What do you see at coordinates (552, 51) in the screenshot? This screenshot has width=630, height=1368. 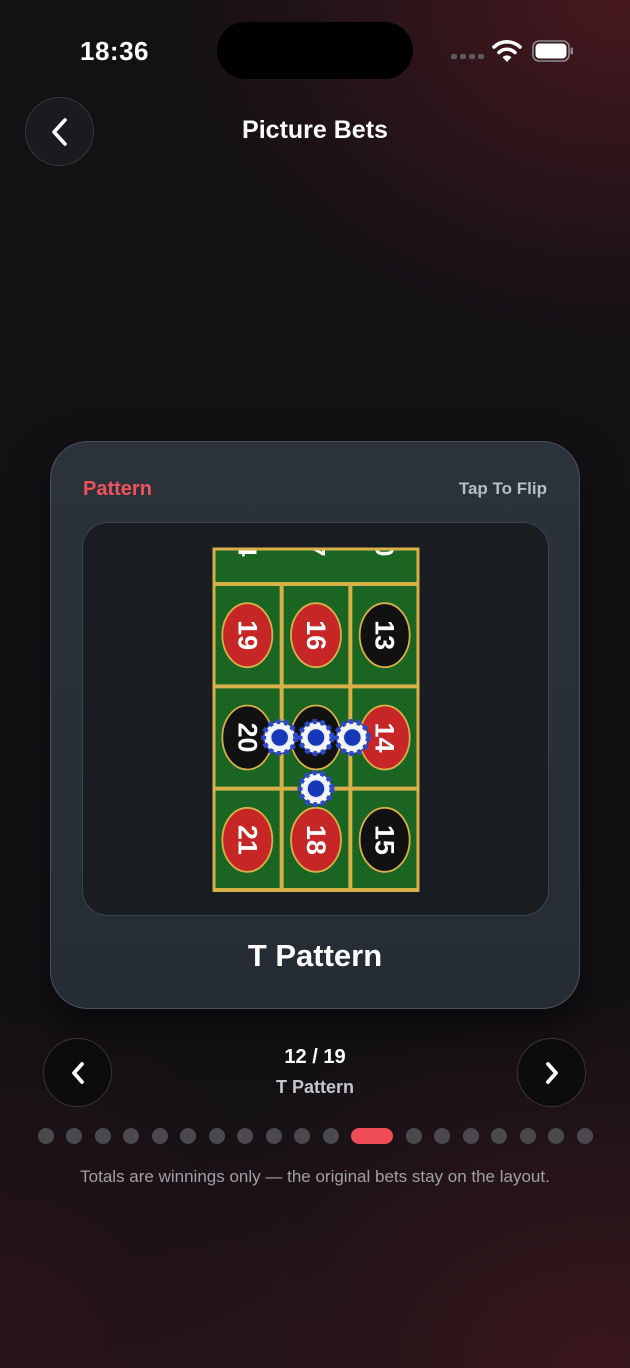 I see `battery-icon` at bounding box center [552, 51].